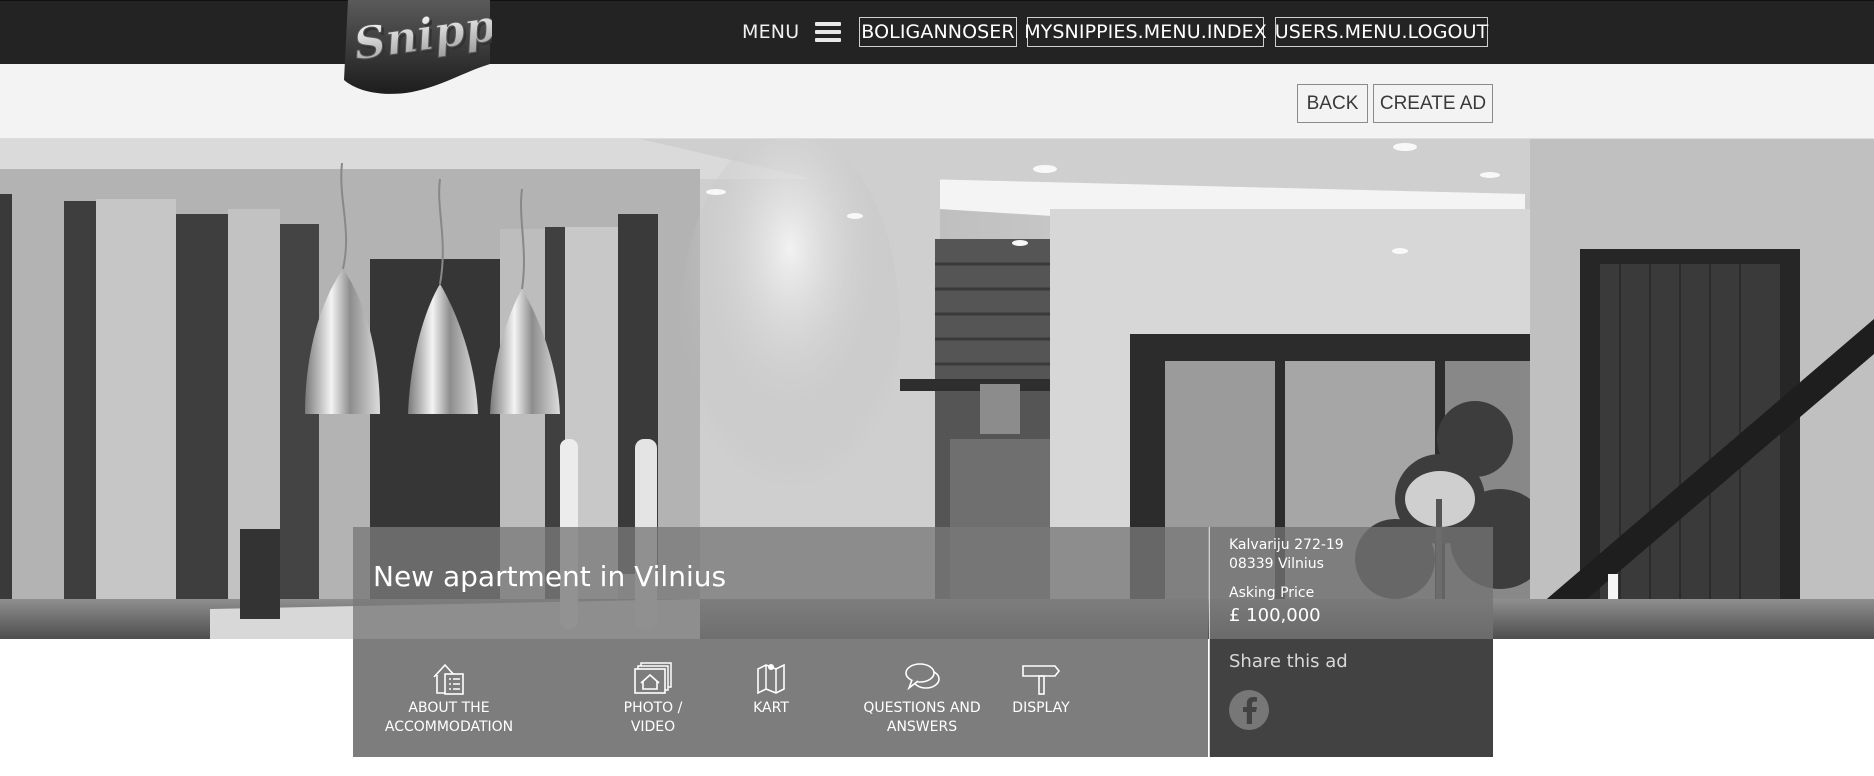  What do you see at coordinates (1041, 680) in the screenshot?
I see `signpost-icon` at bounding box center [1041, 680].